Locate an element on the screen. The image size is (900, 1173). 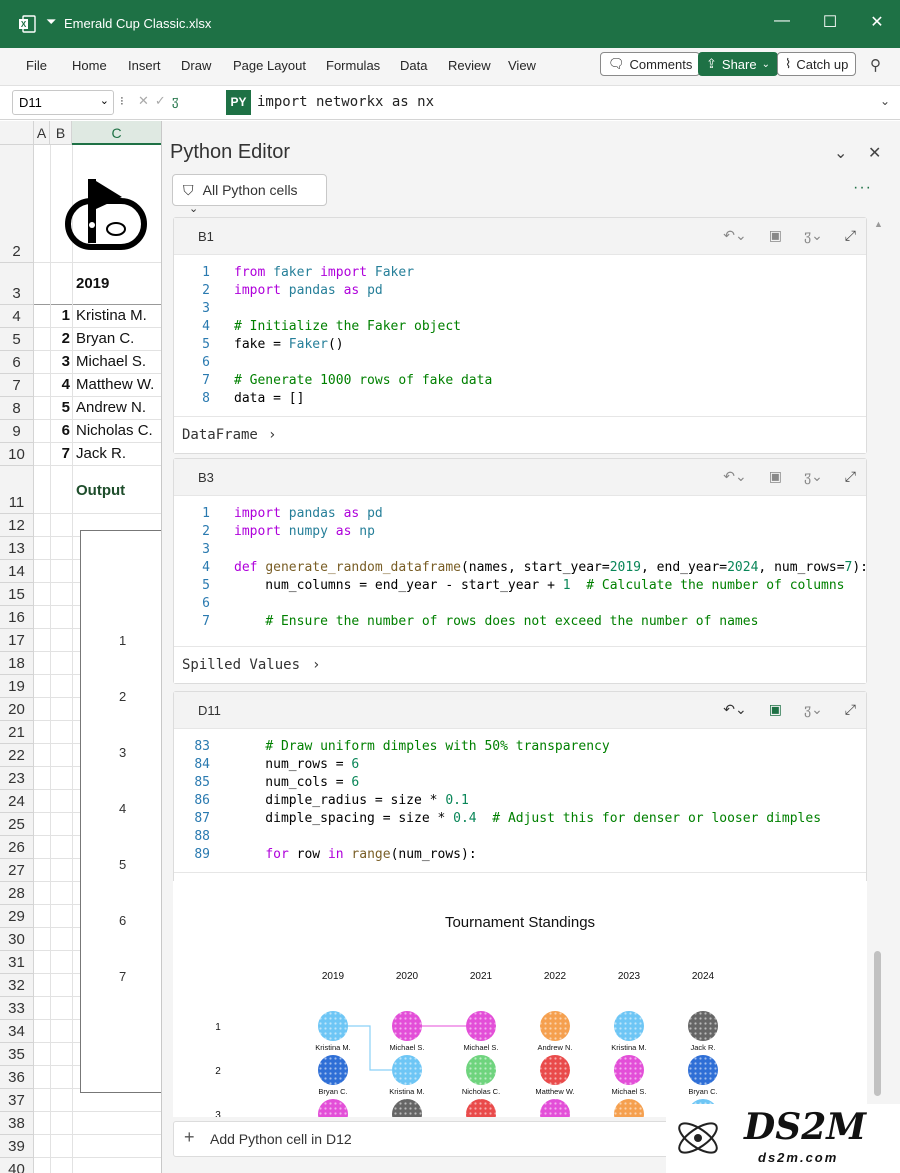
tab-data: Data is located at coordinates (413, 65).